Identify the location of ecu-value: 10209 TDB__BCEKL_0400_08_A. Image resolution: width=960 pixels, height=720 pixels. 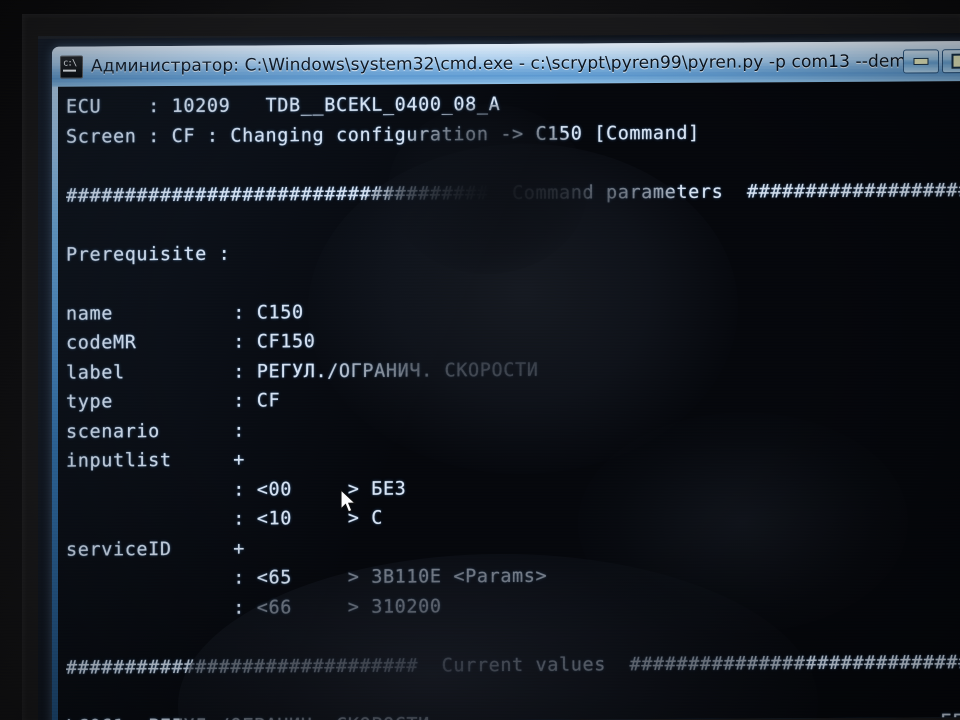
(336, 105).